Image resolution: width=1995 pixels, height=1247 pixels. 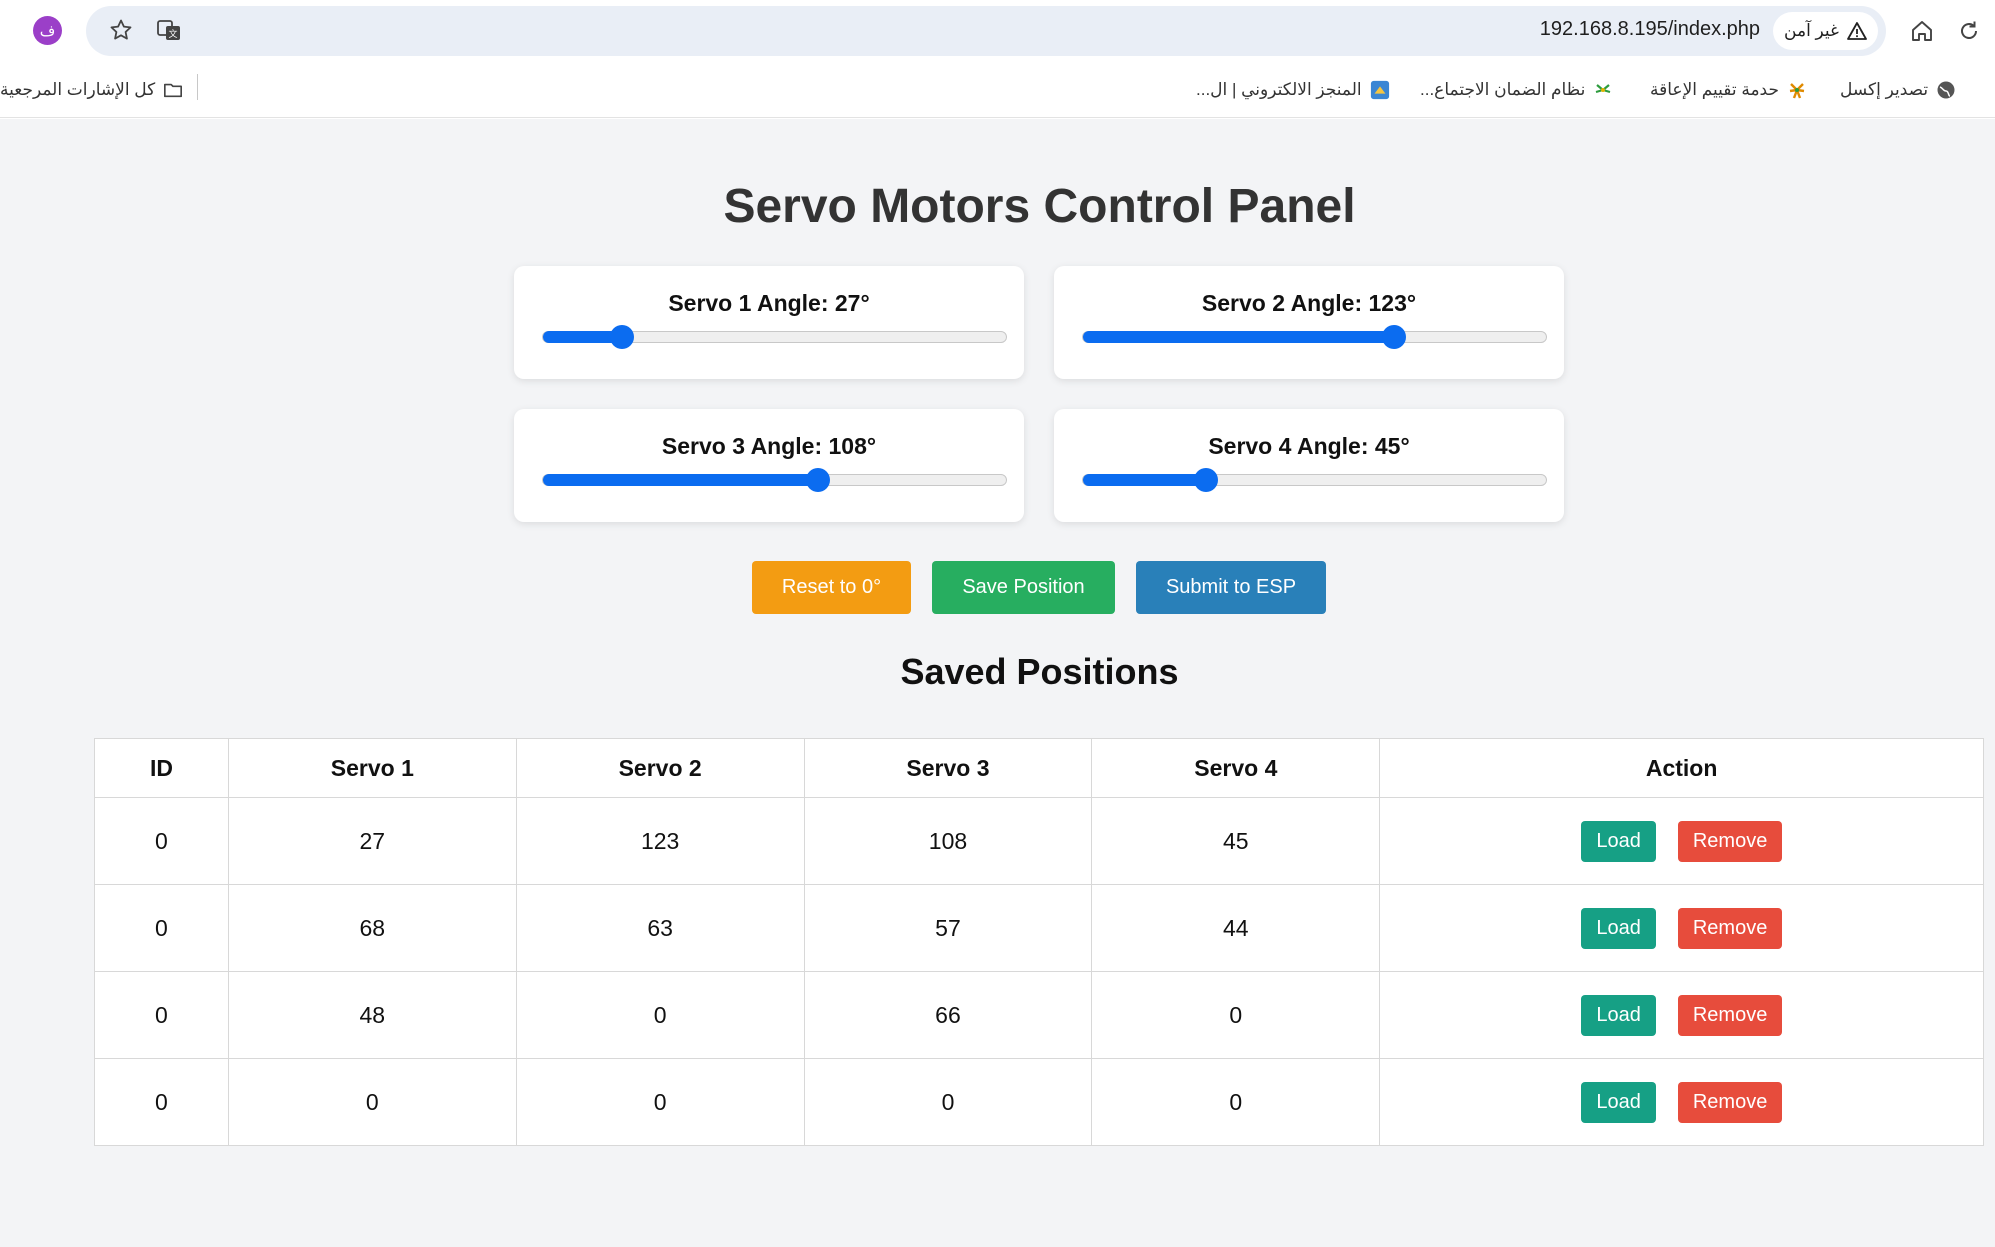 I want to click on servo-card: Servo 4 Angle: 45°, so click(x=1309, y=465).